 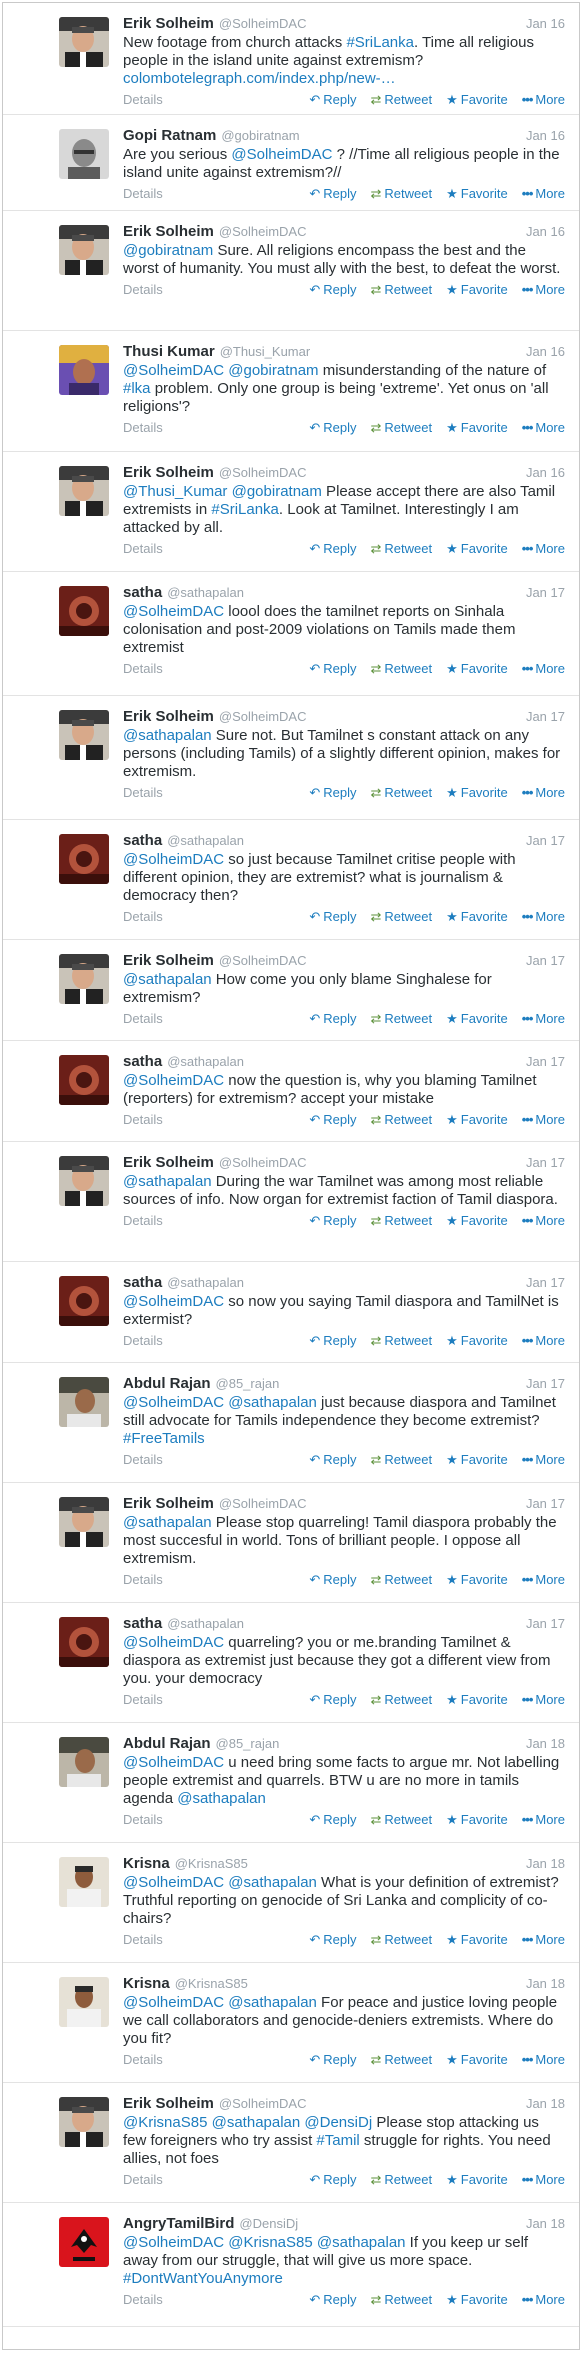 What do you see at coordinates (167, 1744) in the screenshot?
I see `author-name: Abdul Rajan` at bounding box center [167, 1744].